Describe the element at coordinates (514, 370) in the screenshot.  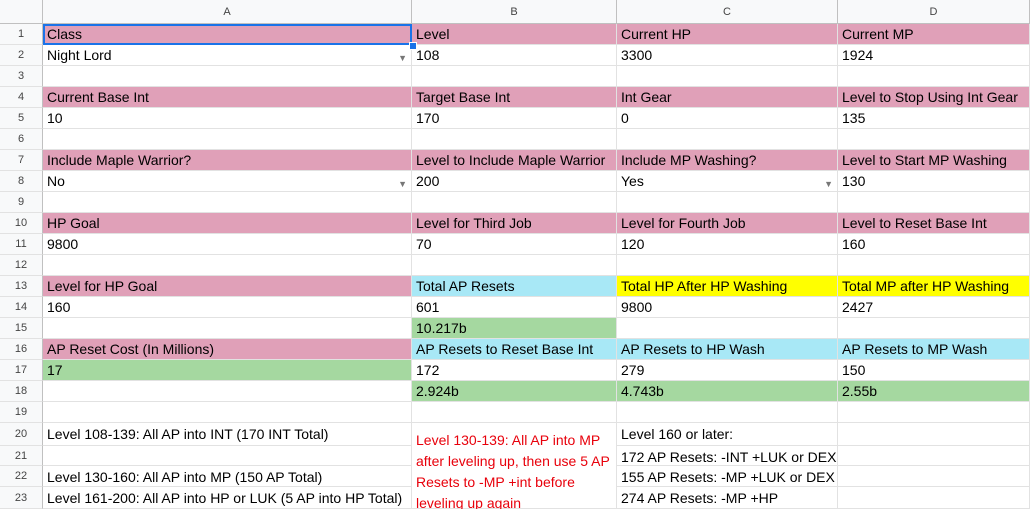
I see `cell-b17: 172` at that location.